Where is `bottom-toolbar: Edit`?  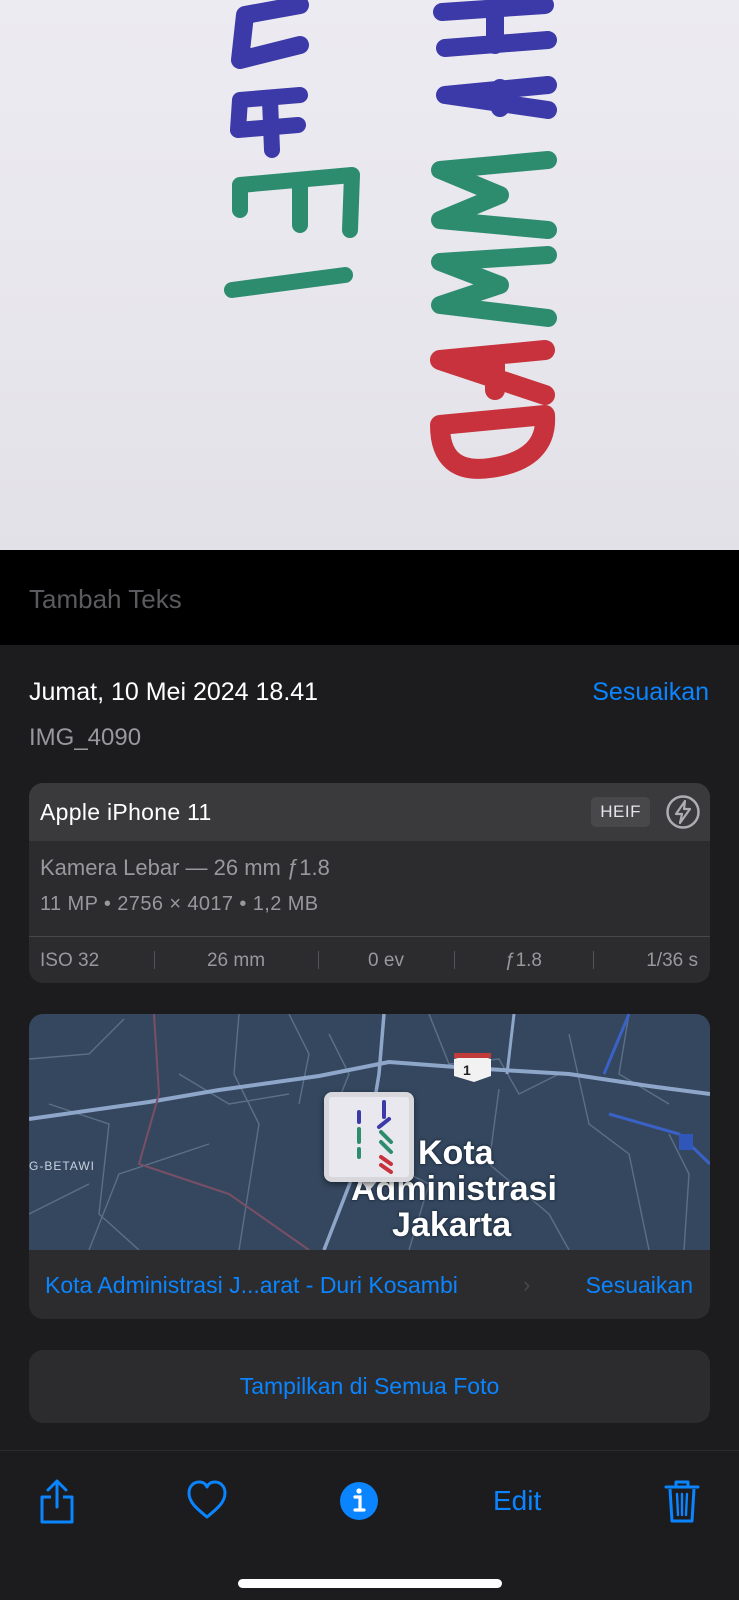
bottom-toolbar: Edit is located at coordinates (369, 1525).